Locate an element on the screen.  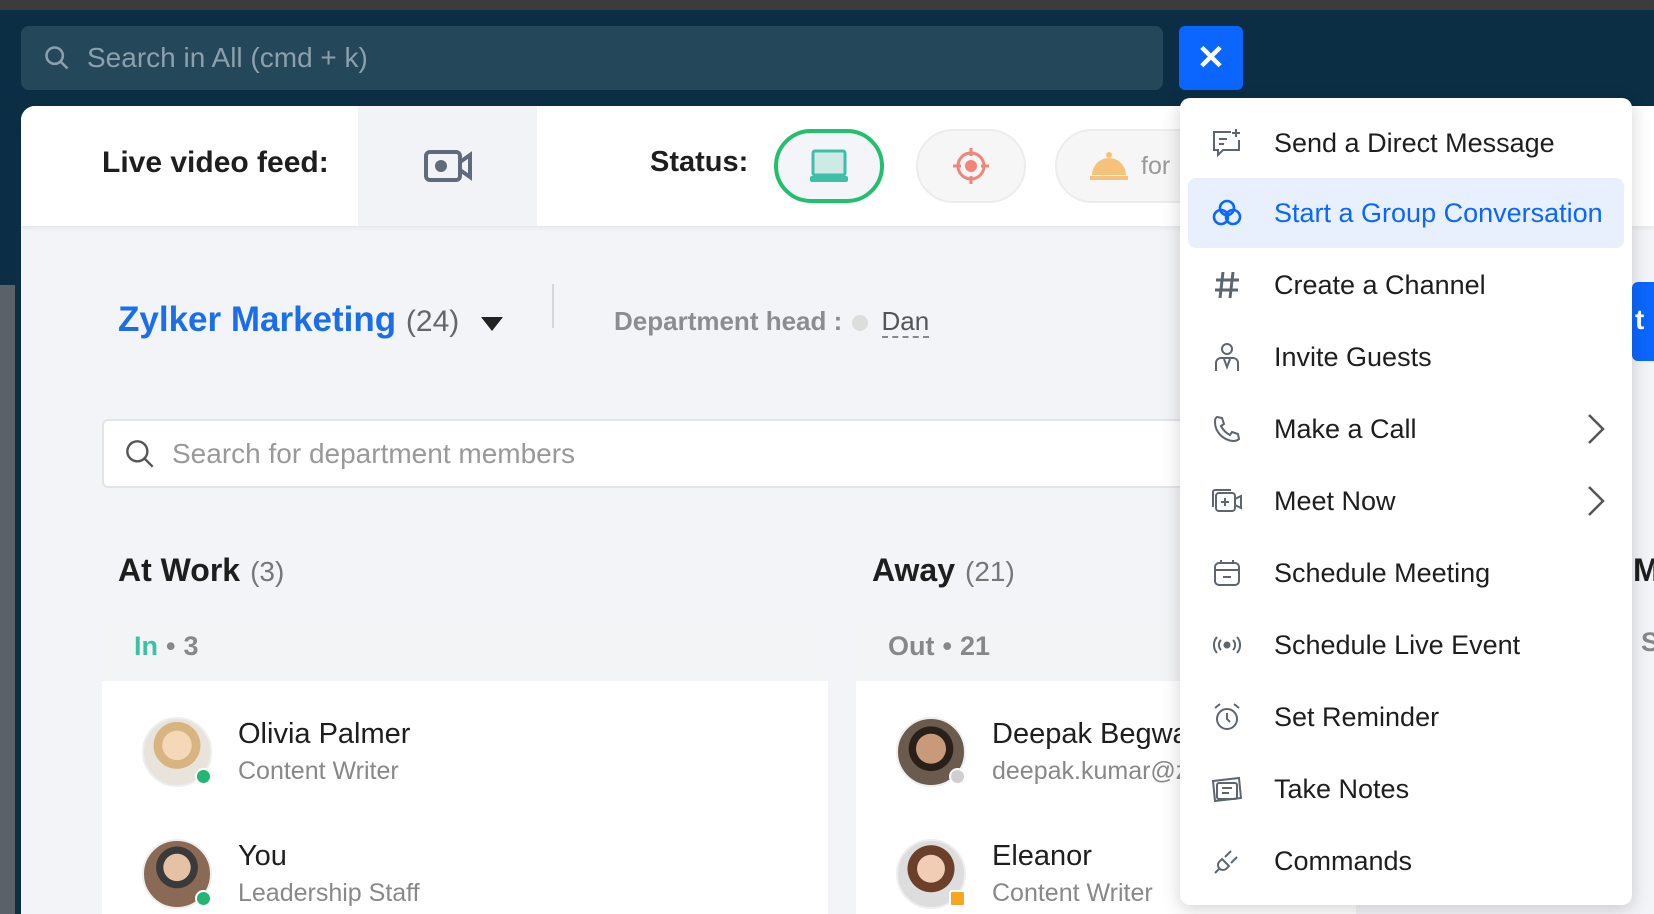
status-busy-button is located at coordinates (971, 166).